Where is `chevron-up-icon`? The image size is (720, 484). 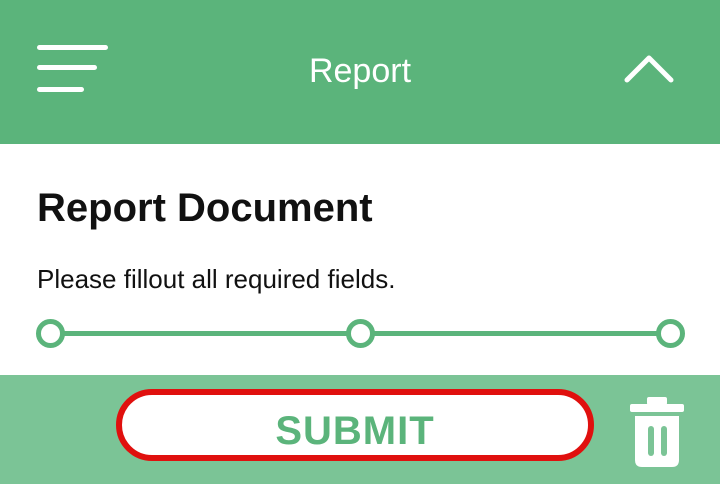
chevron-up-icon is located at coordinates (649, 69).